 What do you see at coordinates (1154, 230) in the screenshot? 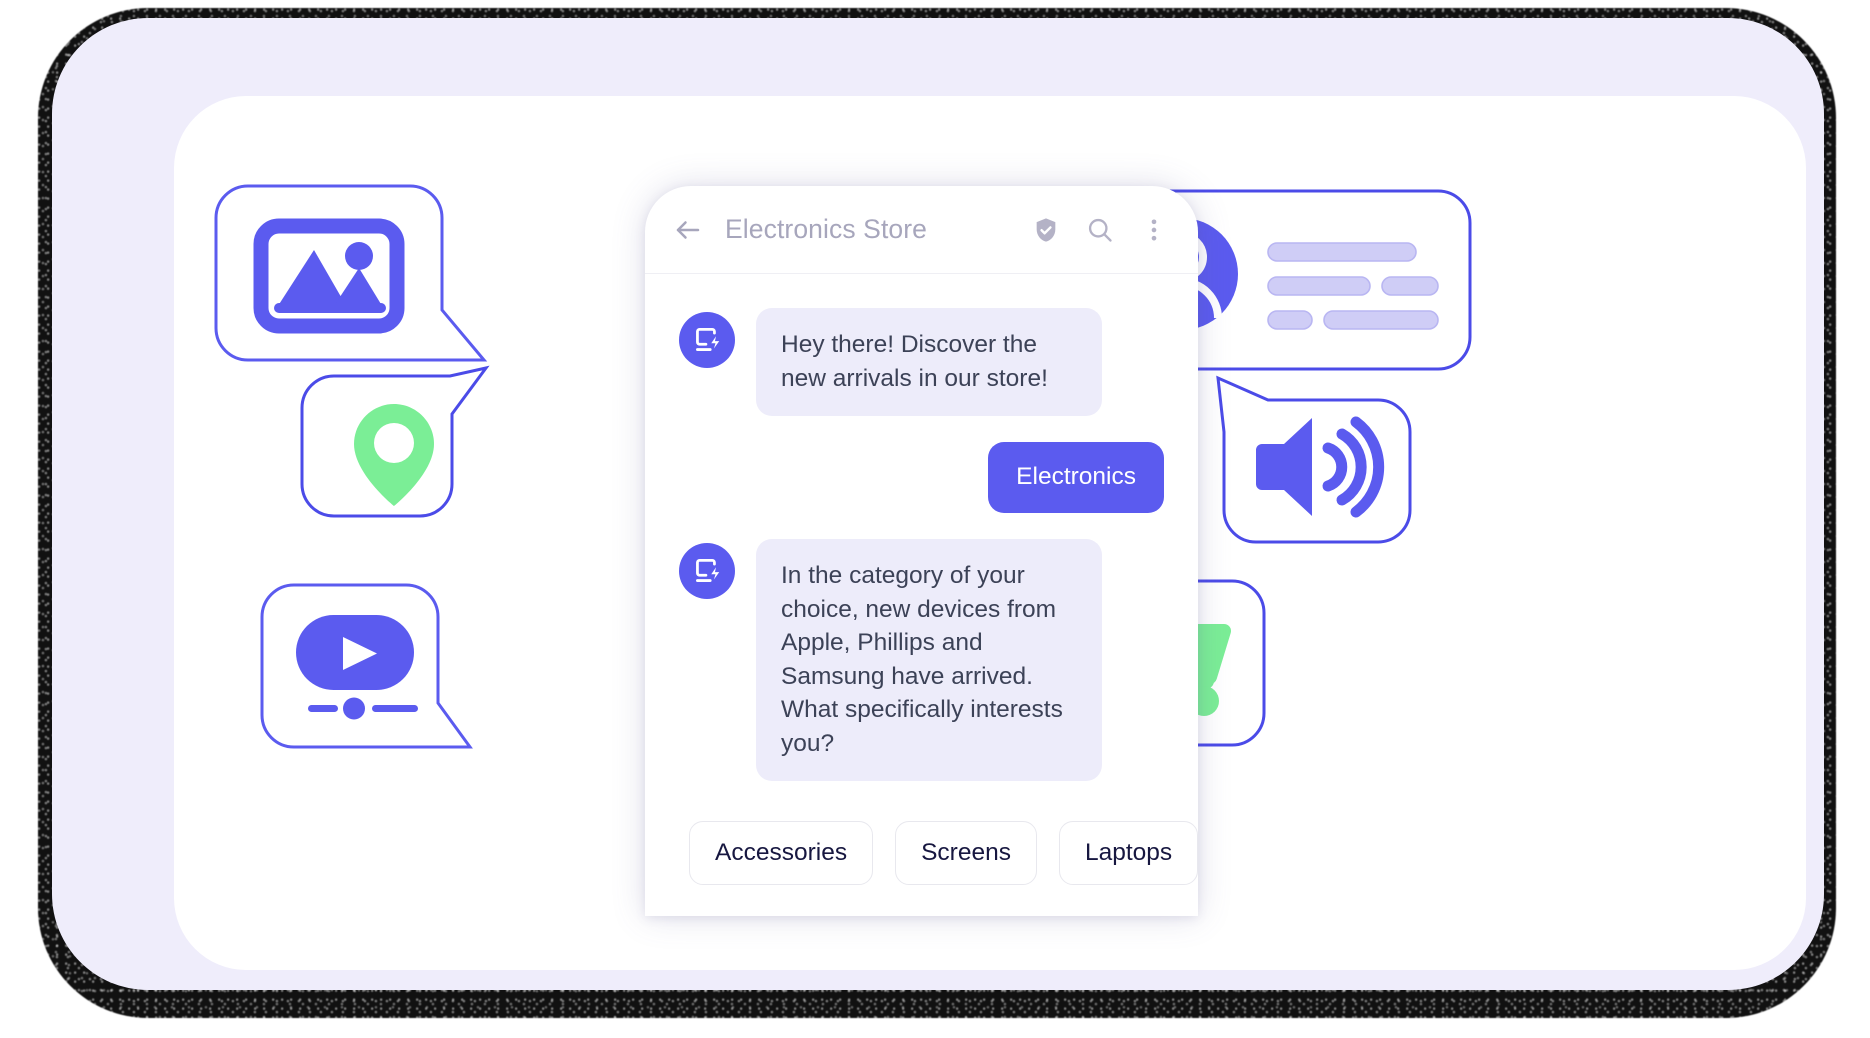
I see `more-vertical-icon` at bounding box center [1154, 230].